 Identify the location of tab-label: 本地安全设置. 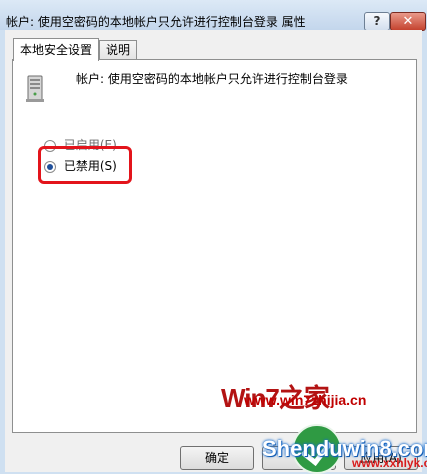
(56, 50).